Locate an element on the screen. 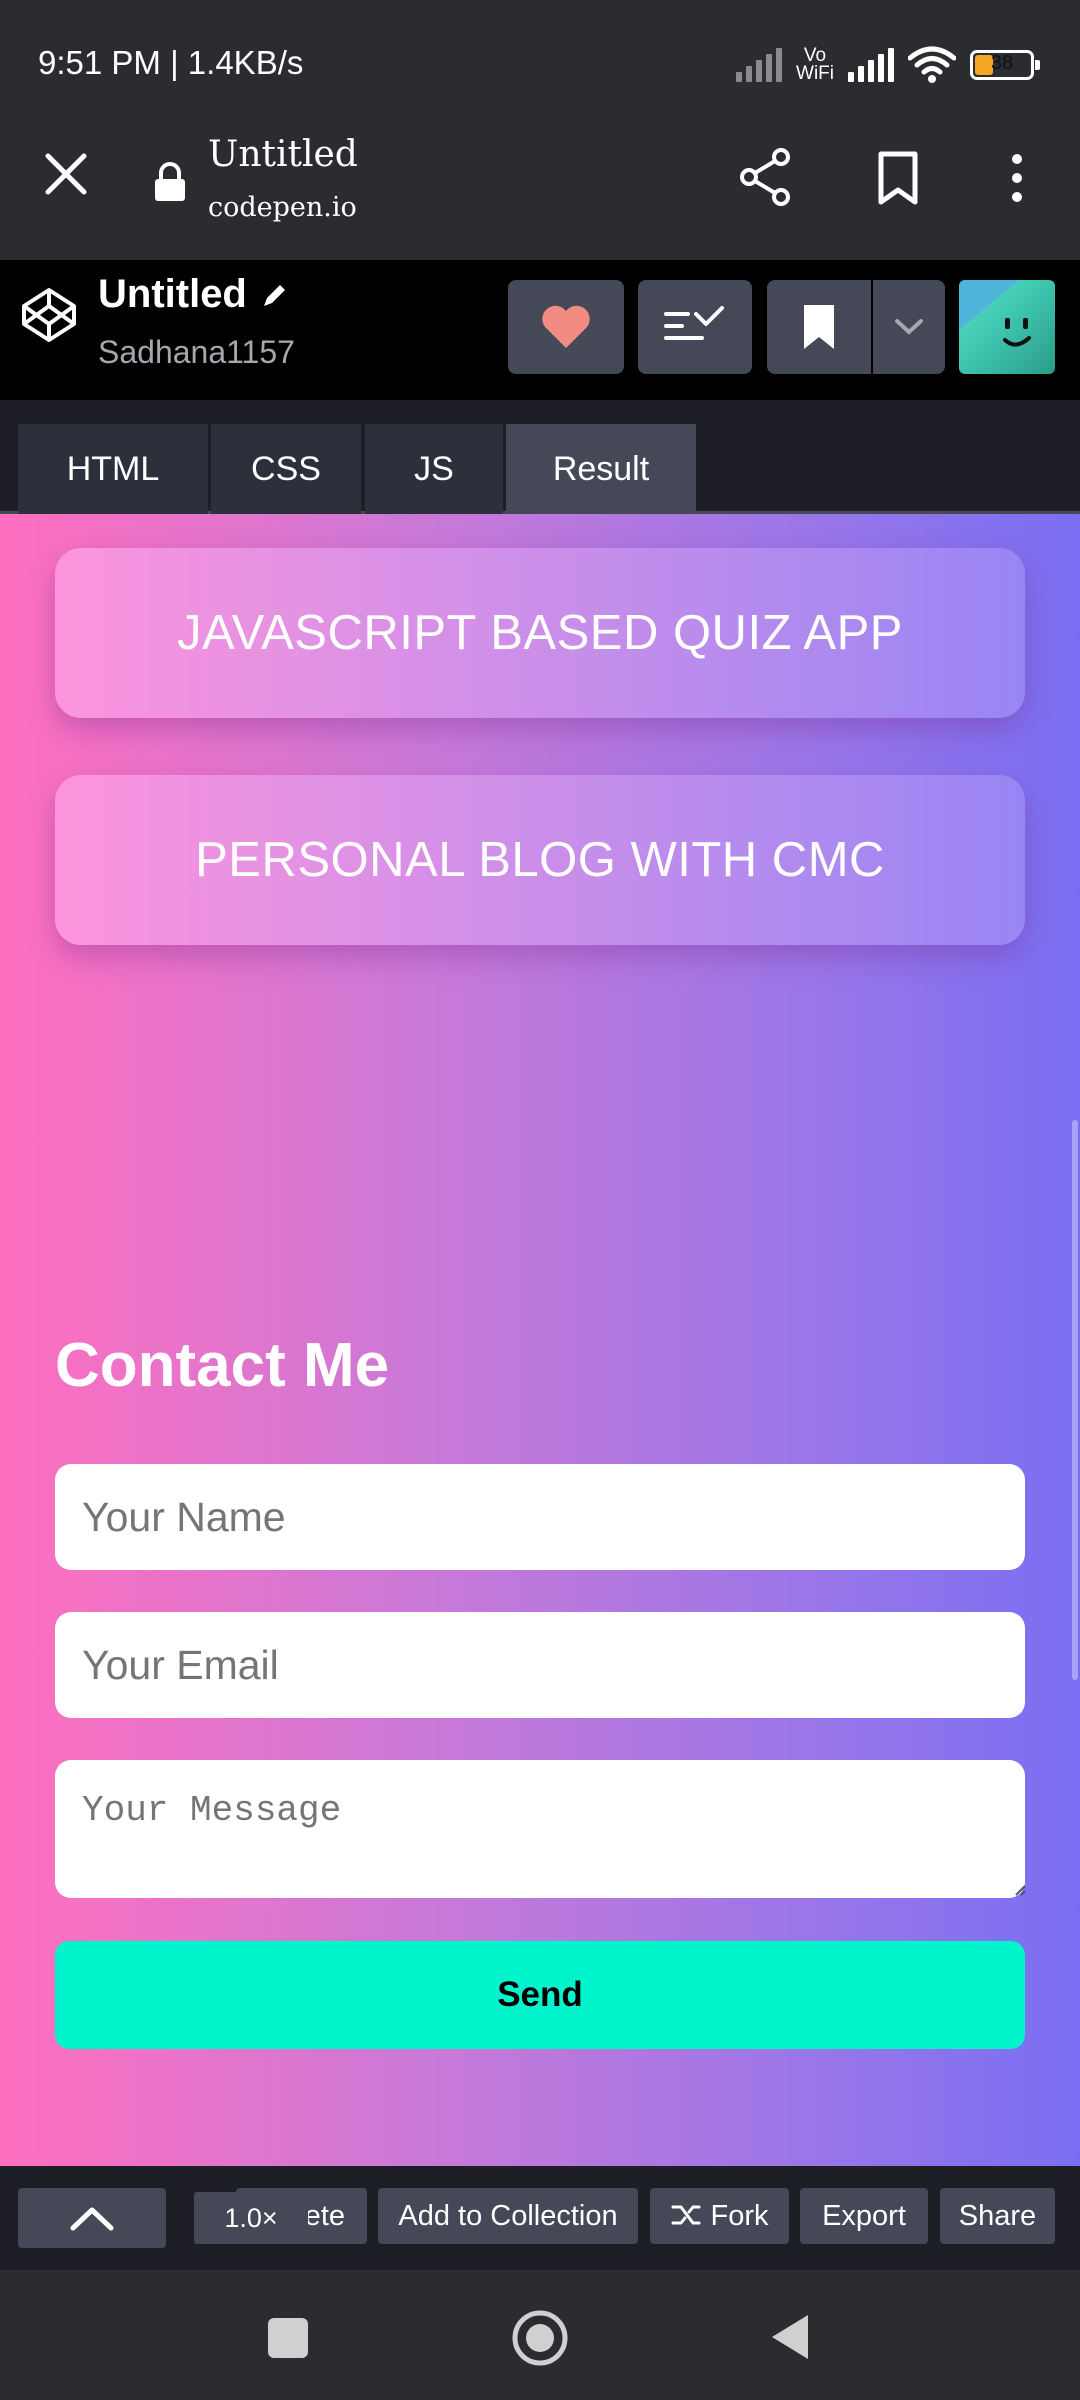 The image size is (1080, 2400). more-options-icon is located at coordinates (1017, 178).